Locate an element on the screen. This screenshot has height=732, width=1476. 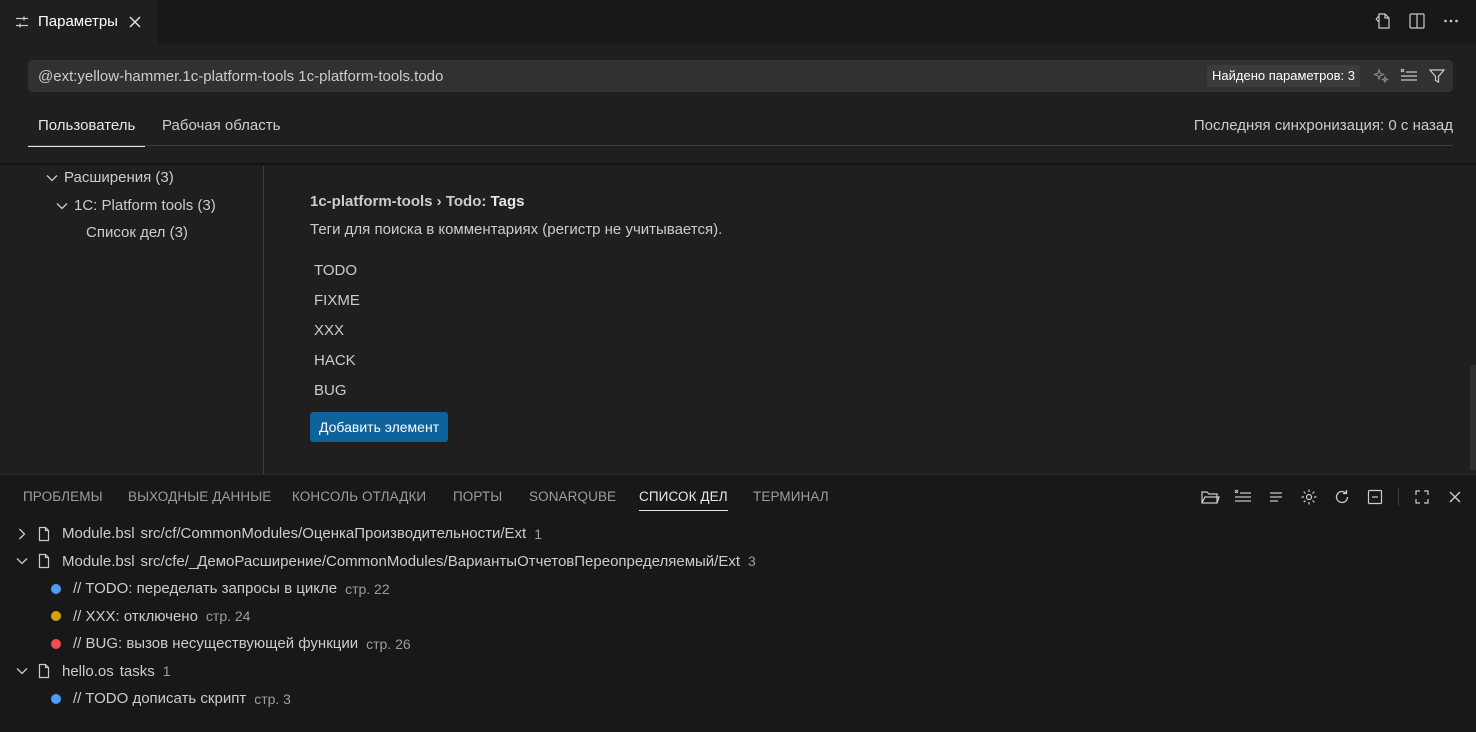
todo-text: // XXX: отключено is located at coordinates (135, 616).